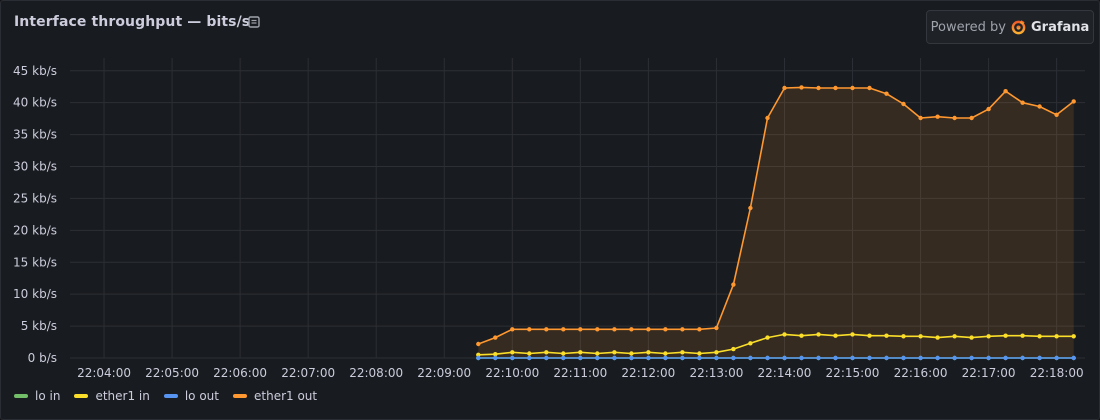  What do you see at coordinates (240, 396) in the screenshot?
I see `legend-swatch-ether1-out` at bounding box center [240, 396].